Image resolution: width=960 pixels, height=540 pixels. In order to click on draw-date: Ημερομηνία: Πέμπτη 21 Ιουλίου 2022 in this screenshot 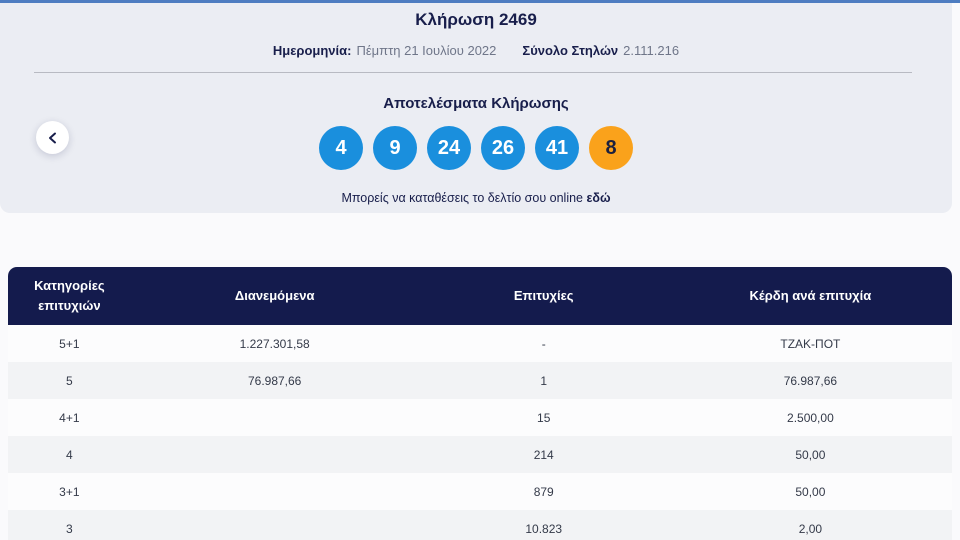, I will do `click(384, 50)`.